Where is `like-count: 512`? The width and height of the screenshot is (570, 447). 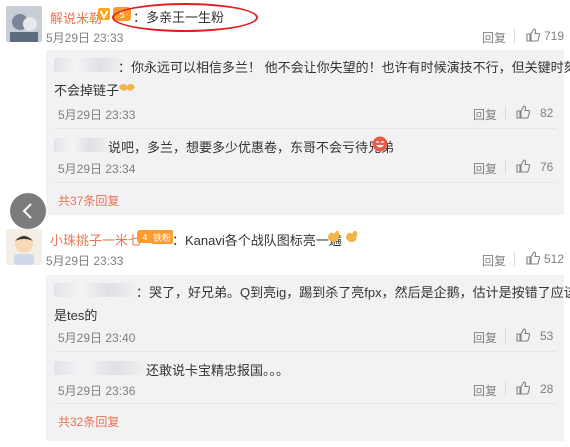 like-count: 512 is located at coordinates (554, 259).